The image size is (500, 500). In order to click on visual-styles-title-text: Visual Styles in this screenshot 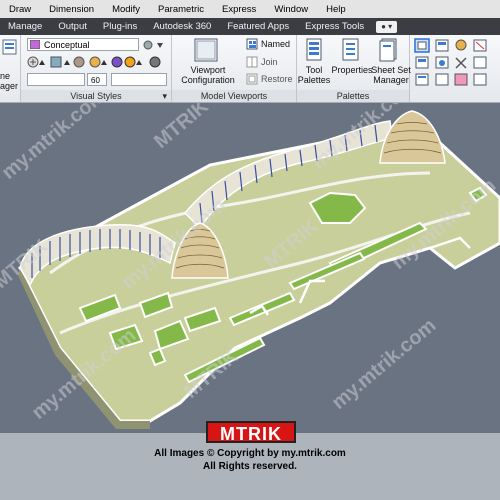, I will do `click(96, 96)`.